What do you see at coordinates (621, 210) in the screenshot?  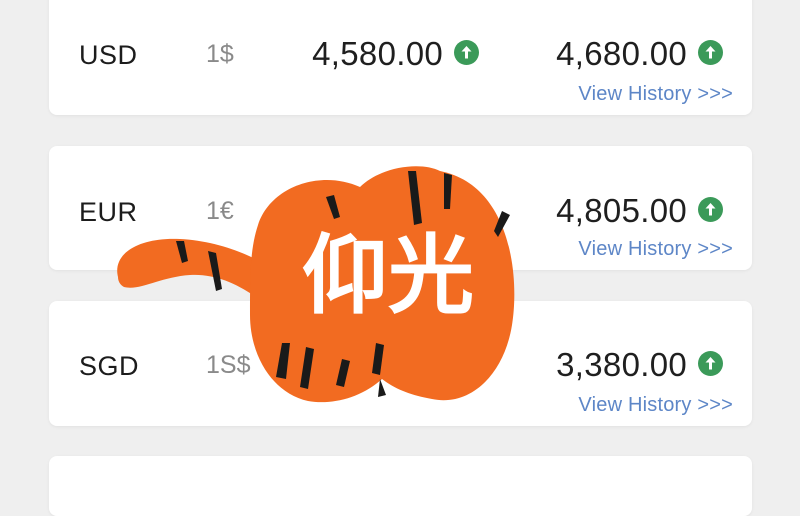 I see `sell-rate: 4,805.00` at bounding box center [621, 210].